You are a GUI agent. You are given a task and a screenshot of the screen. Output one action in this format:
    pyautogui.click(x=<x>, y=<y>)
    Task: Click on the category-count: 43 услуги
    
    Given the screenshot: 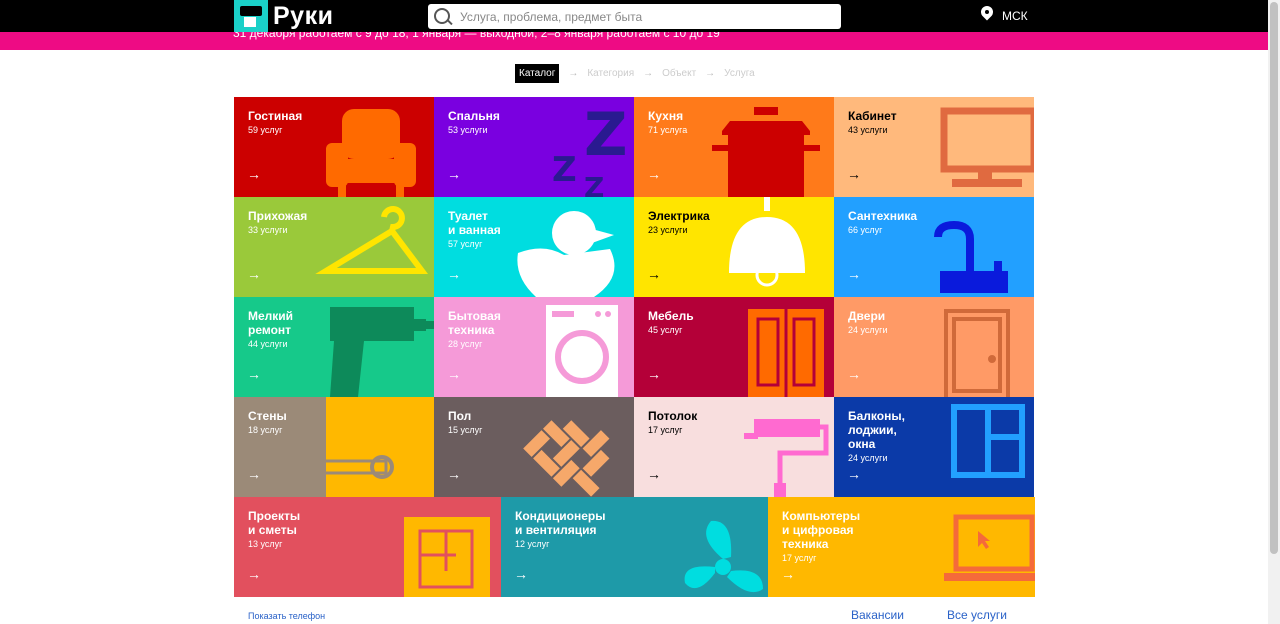 What is the action you would take?
    pyautogui.click(x=868, y=130)
    